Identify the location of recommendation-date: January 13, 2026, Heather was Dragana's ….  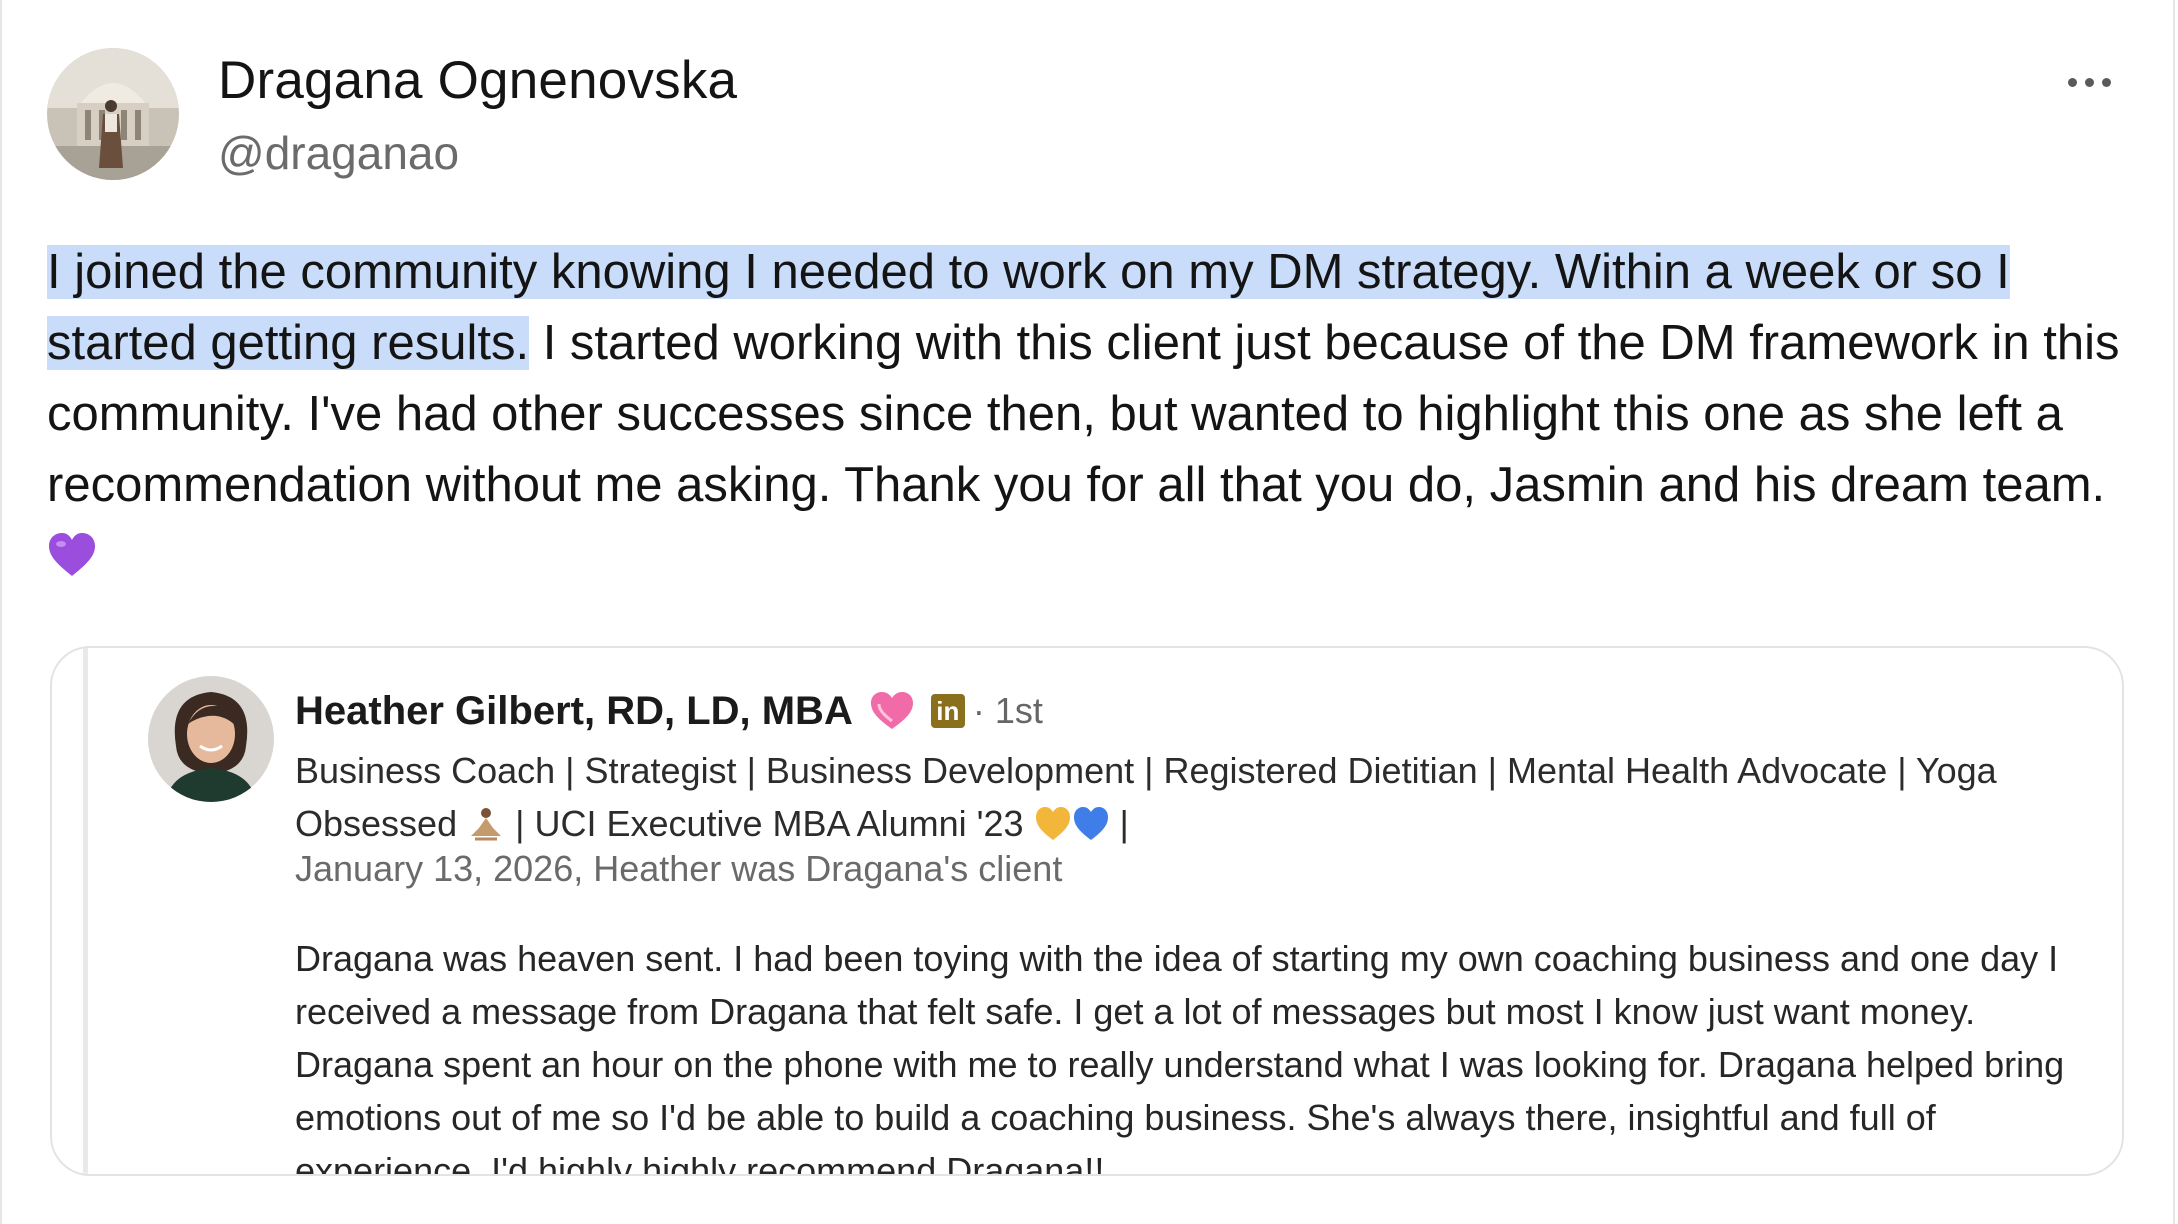
(679, 868).